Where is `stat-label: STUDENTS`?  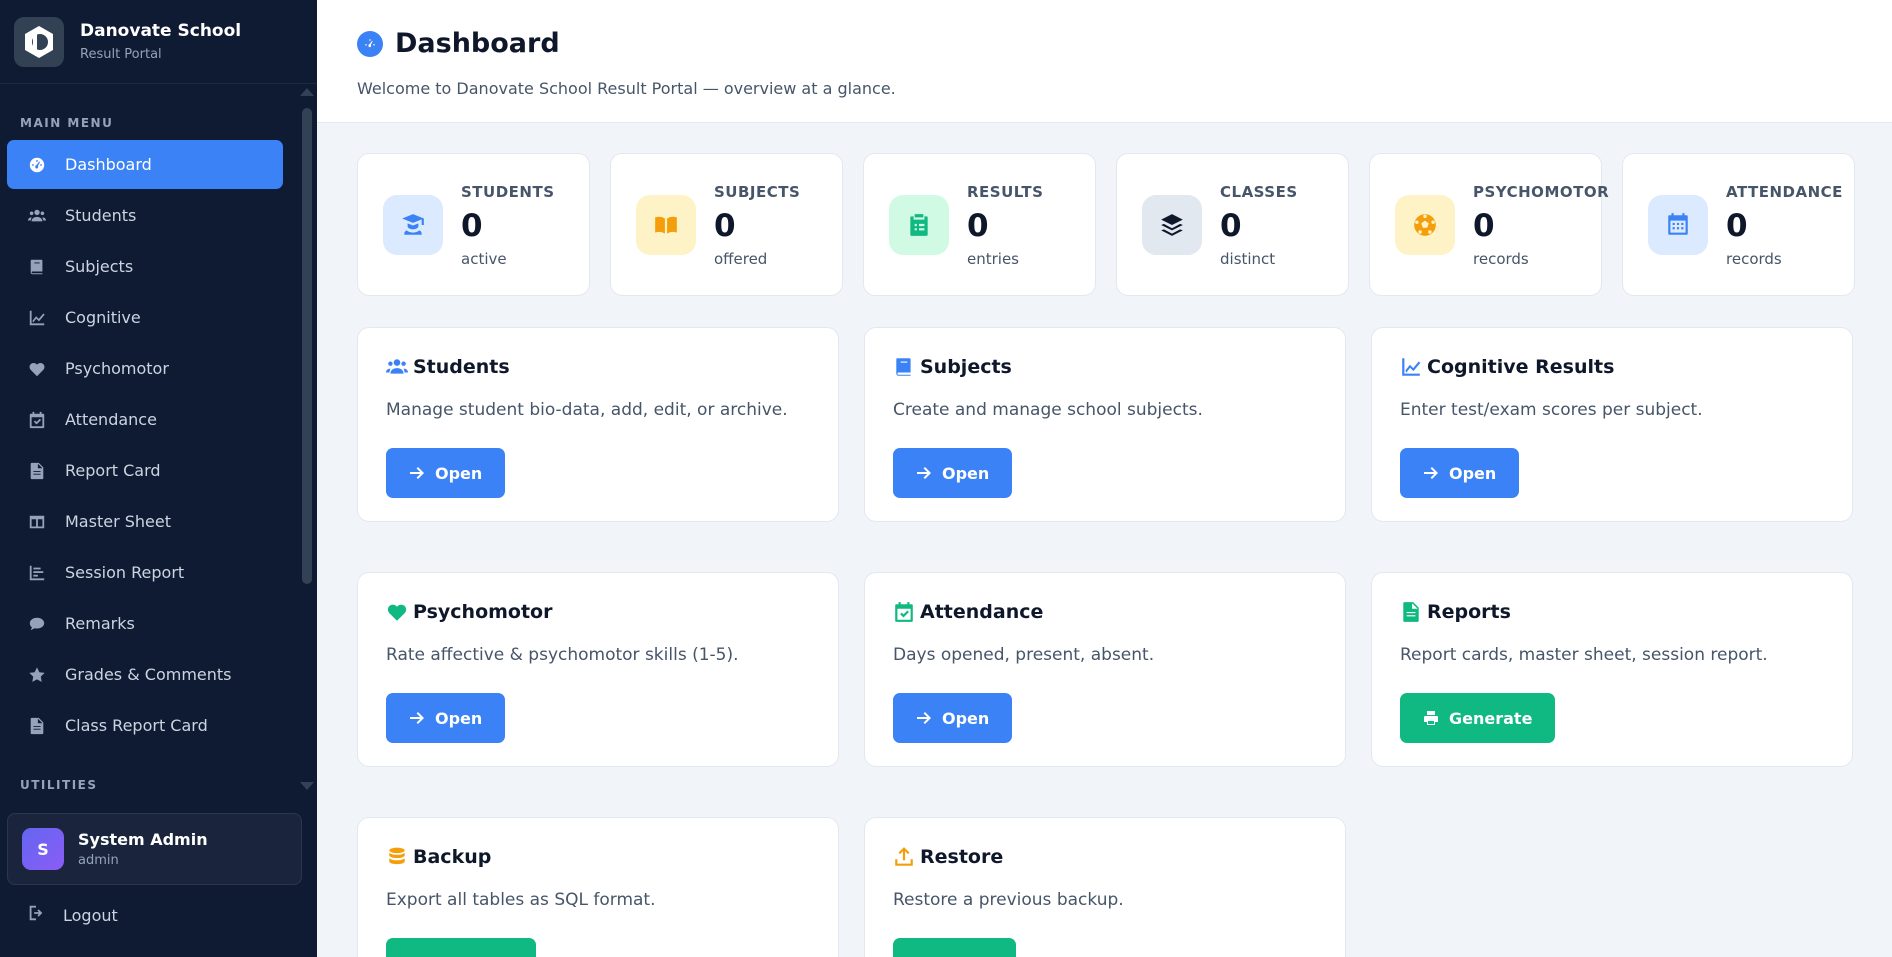
stat-label: STUDENTS is located at coordinates (508, 192).